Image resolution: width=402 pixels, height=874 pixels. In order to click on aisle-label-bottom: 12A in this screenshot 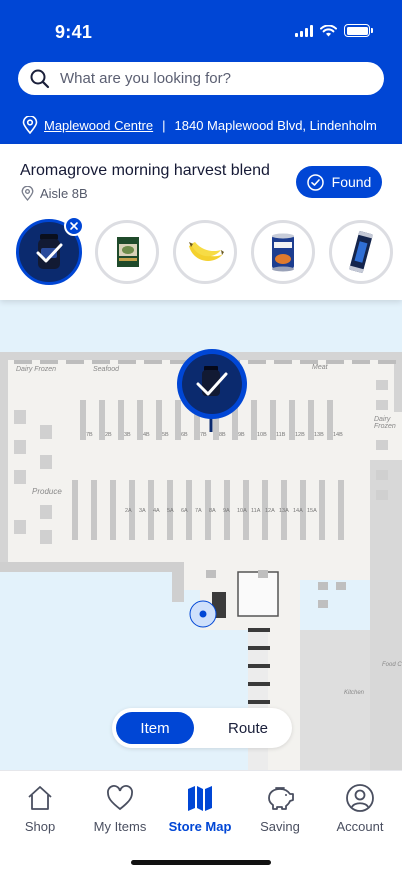, I will do `click(270, 511)`.